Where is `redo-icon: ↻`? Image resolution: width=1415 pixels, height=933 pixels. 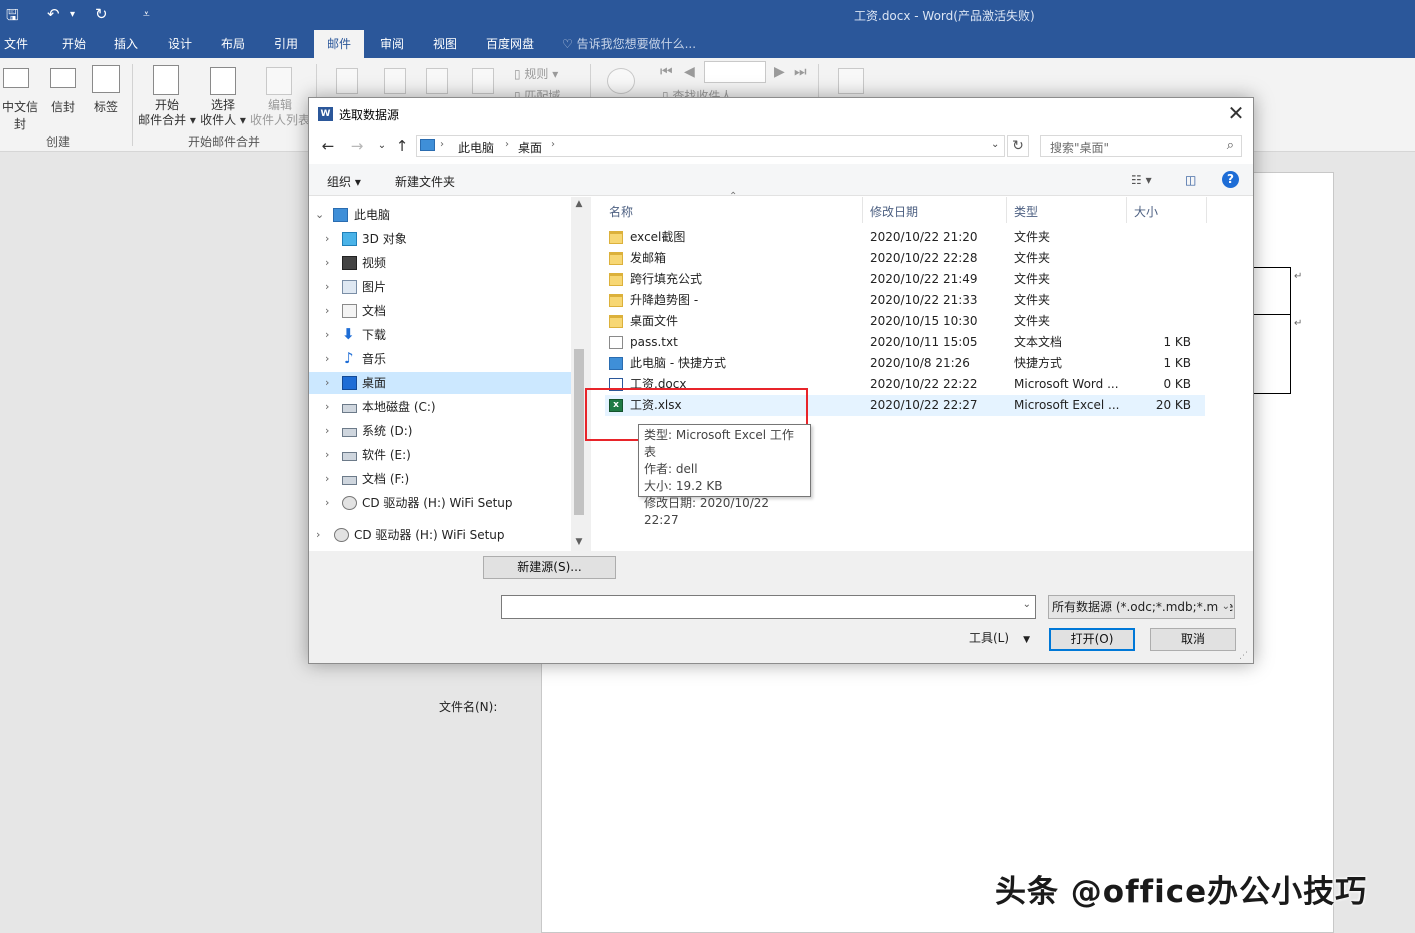
redo-icon: ↻ is located at coordinates (101, 14).